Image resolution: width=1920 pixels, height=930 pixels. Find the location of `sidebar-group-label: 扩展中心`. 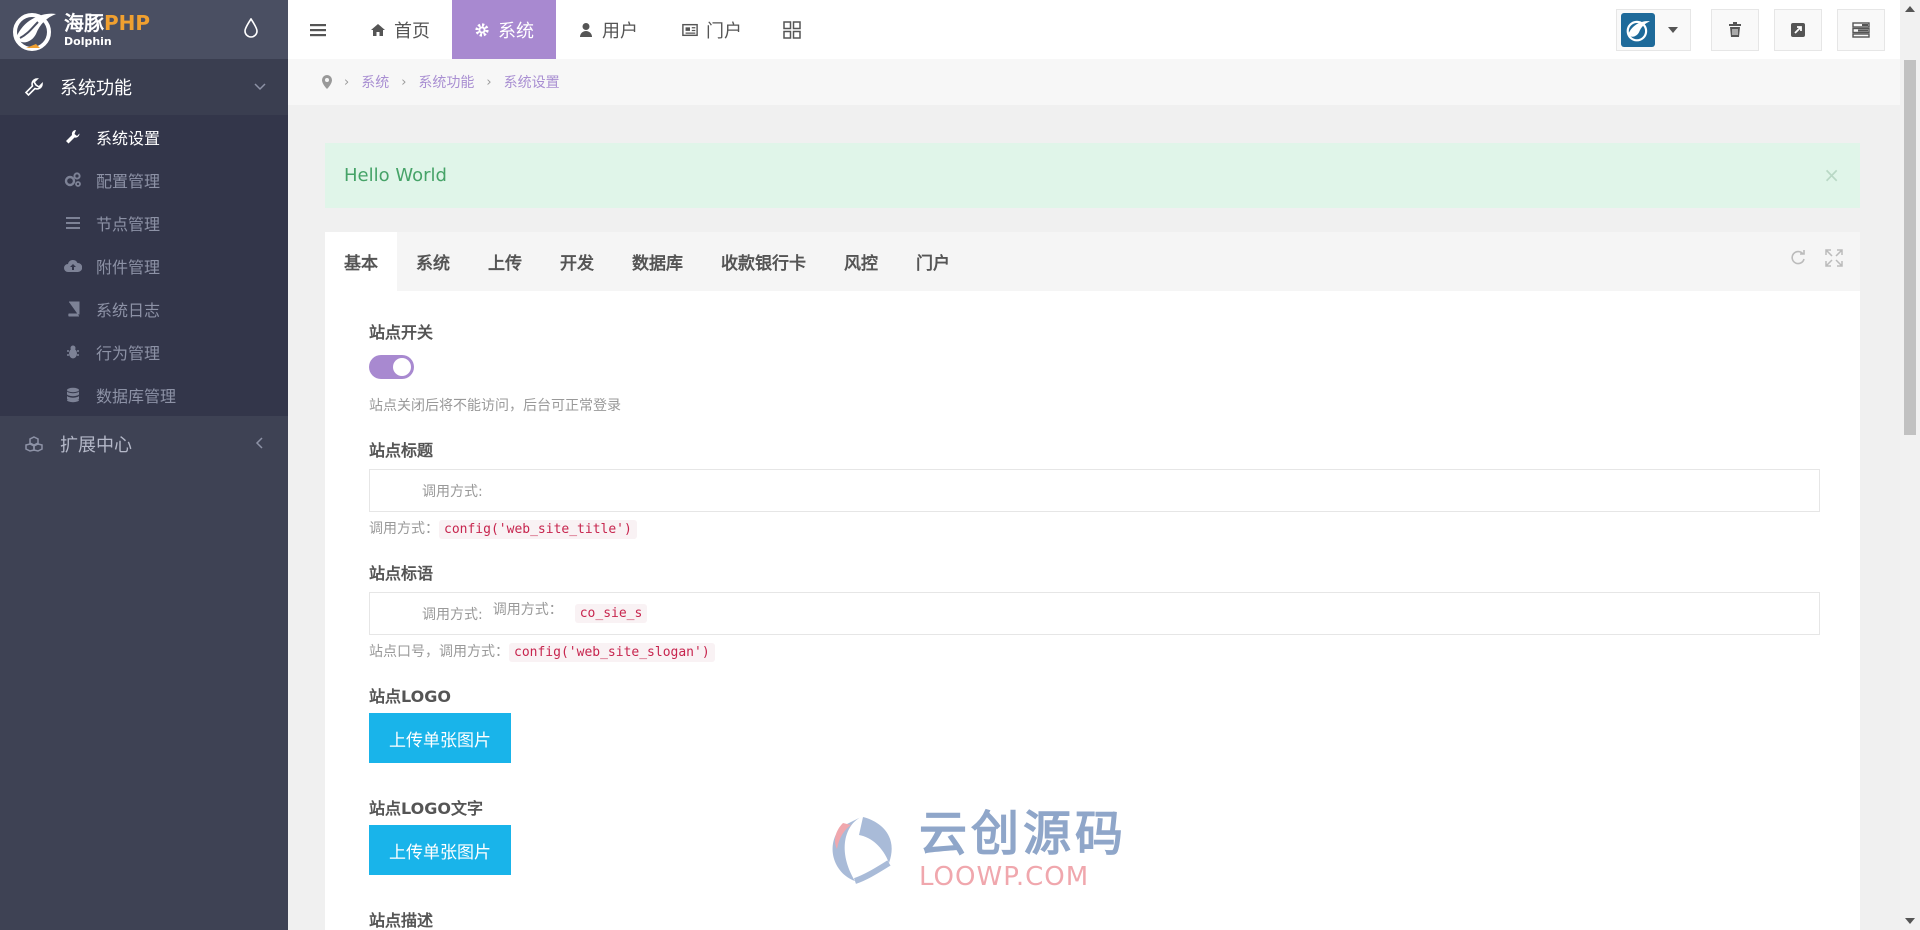

sidebar-group-label: 扩展中心 is located at coordinates (96, 445).